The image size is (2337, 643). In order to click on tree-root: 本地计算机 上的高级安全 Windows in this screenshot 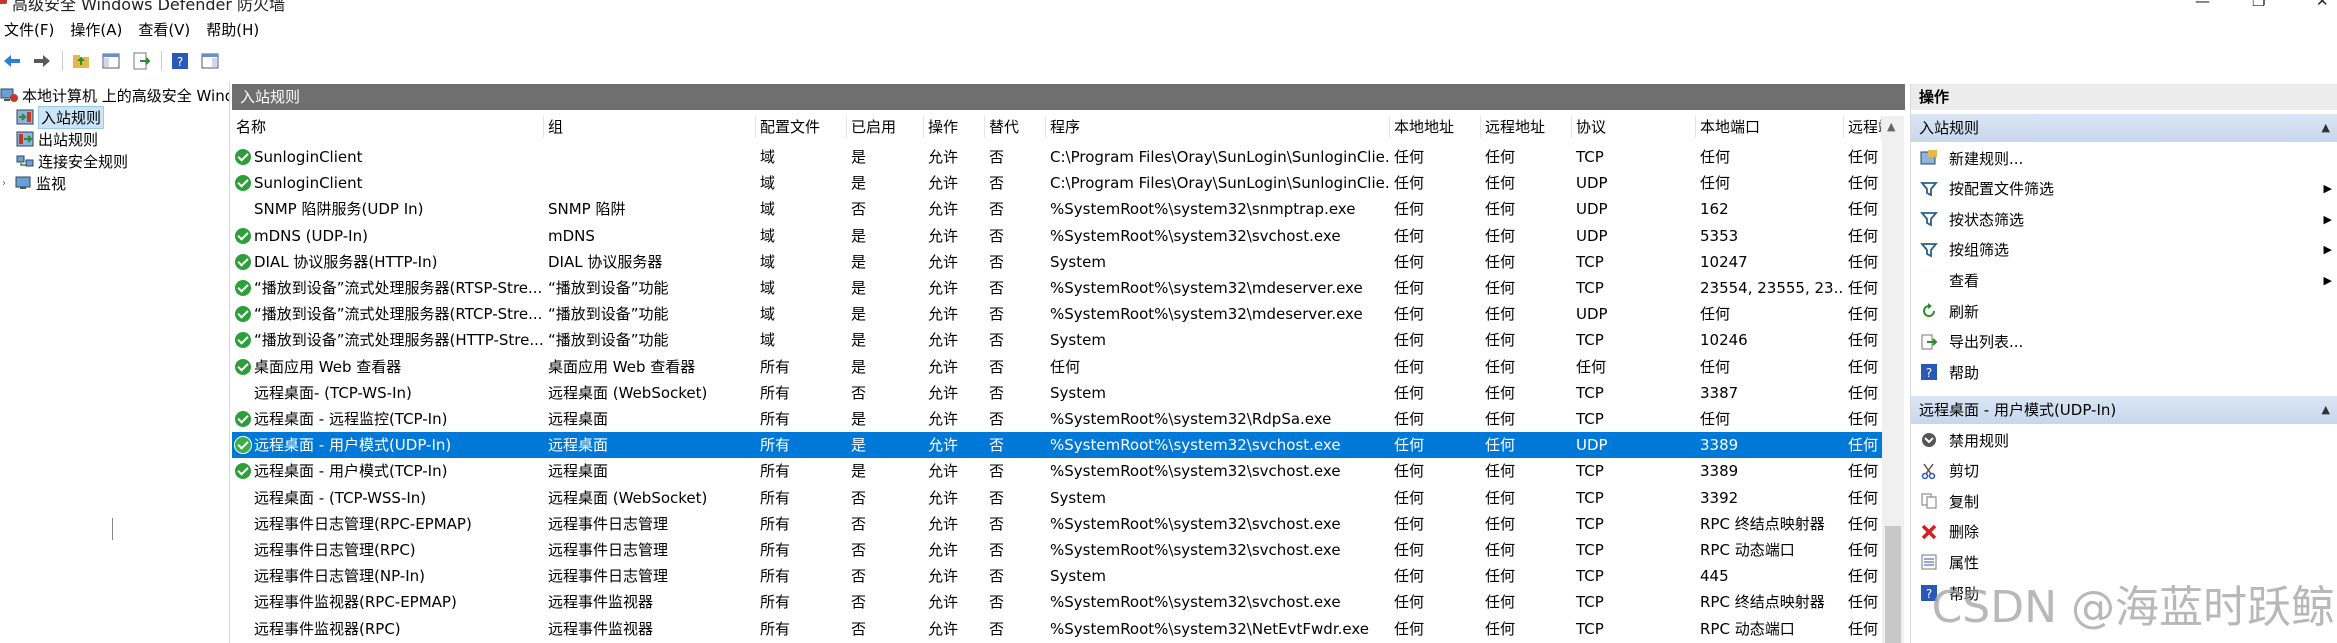, I will do `click(114, 95)`.